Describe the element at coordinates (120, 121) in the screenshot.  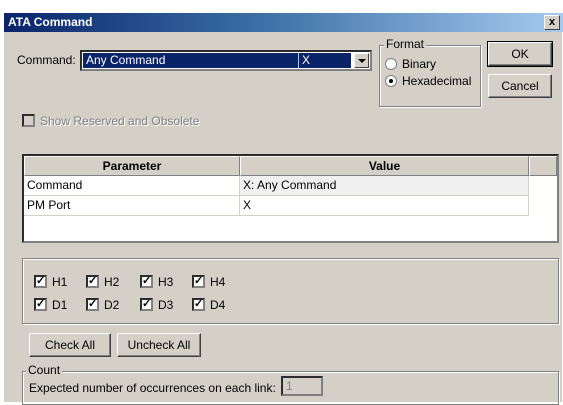
I see `show-reserved-label: Show Reserved and Obsolete` at that location.